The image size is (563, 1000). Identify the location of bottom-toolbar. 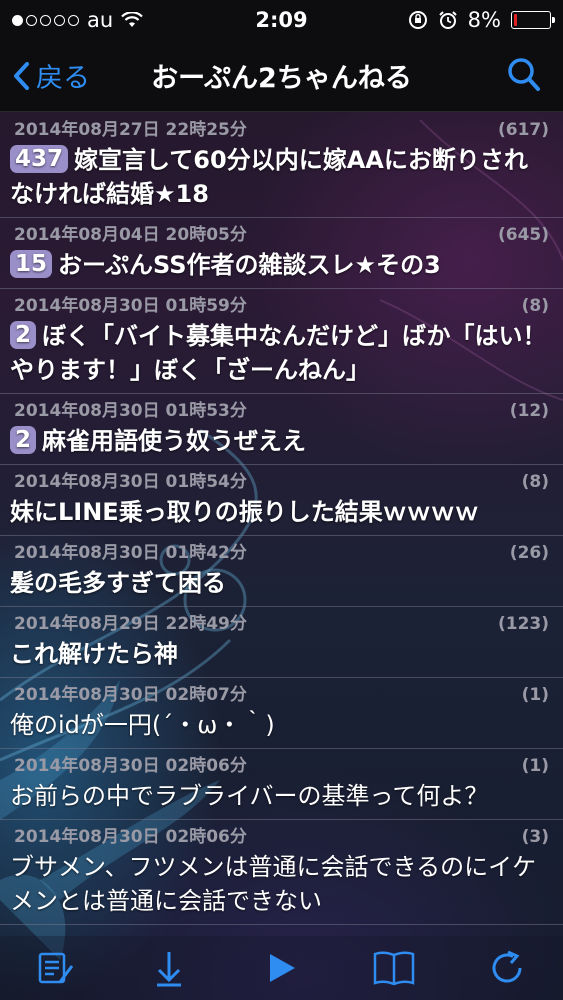
(281, 968).